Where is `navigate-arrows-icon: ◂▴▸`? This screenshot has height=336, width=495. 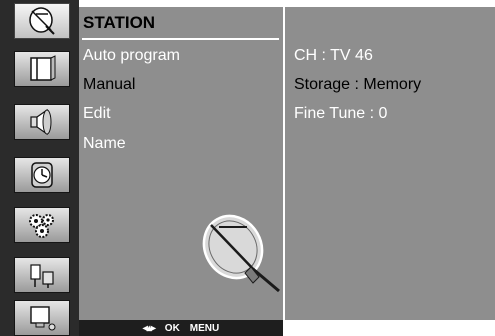
navigate-arrows-icon: ◂▴▸ is located at coordinates (149, 328).